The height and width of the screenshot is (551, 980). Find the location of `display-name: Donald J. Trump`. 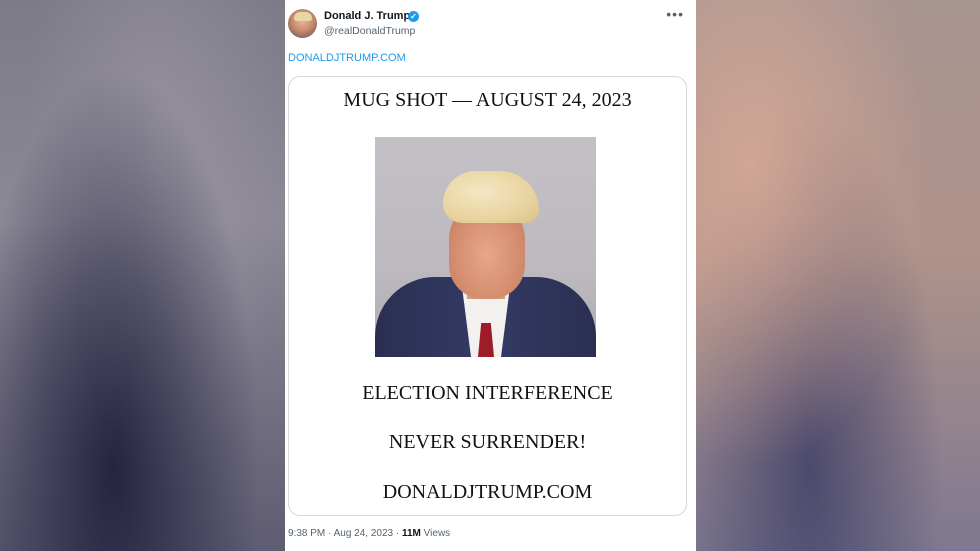

display-name: Donald J. Trump is located at coordinates (367, 16).